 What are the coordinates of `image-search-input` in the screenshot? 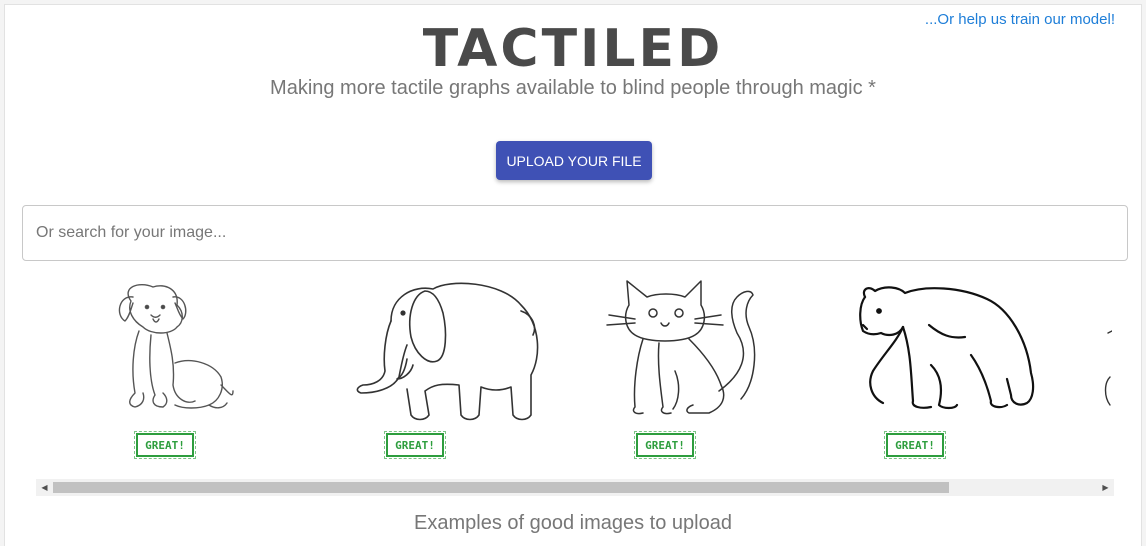 It's located at (575, 233).